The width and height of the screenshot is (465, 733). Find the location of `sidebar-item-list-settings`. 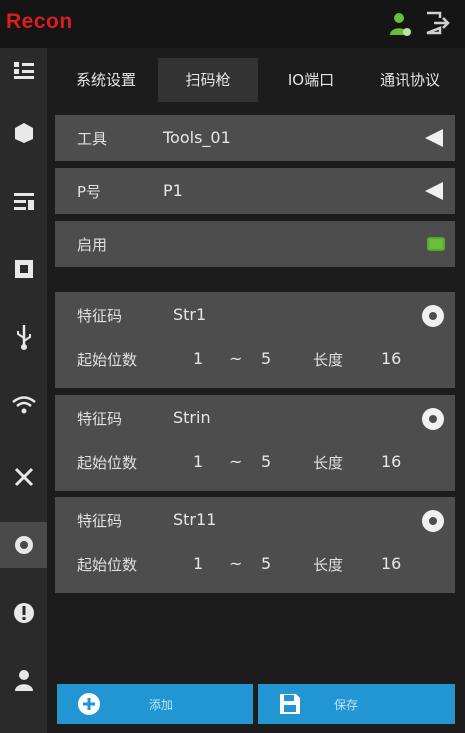

sidebar-item-list-settings is located at coordinates (23, 201).